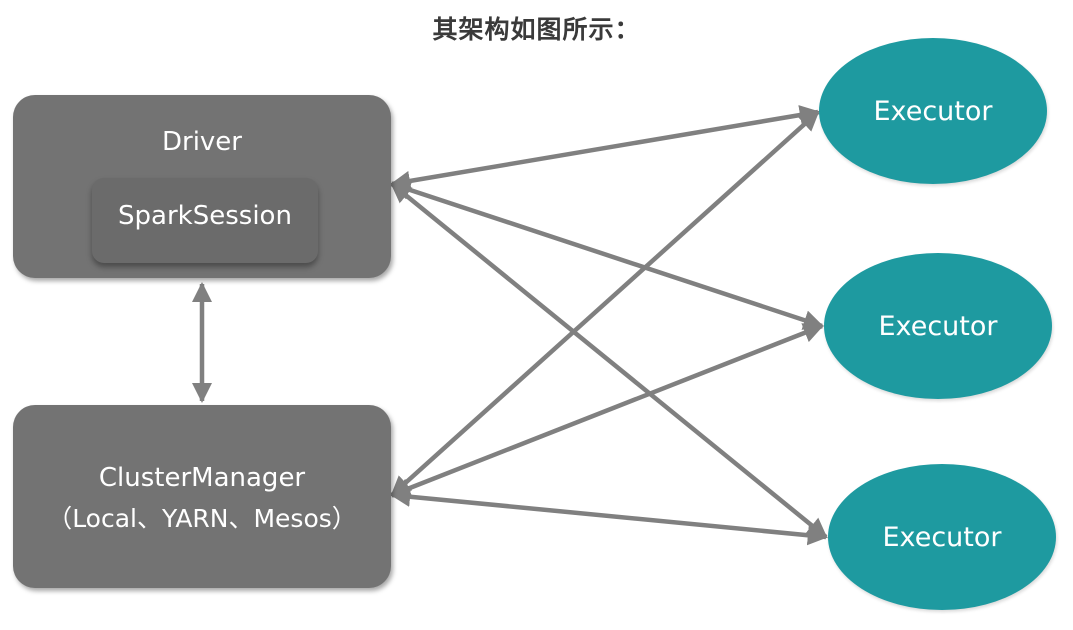  Describe the element at coordinates (205, 216) in the screenshot. I see `spark-session-label: SparkSession` at that location.